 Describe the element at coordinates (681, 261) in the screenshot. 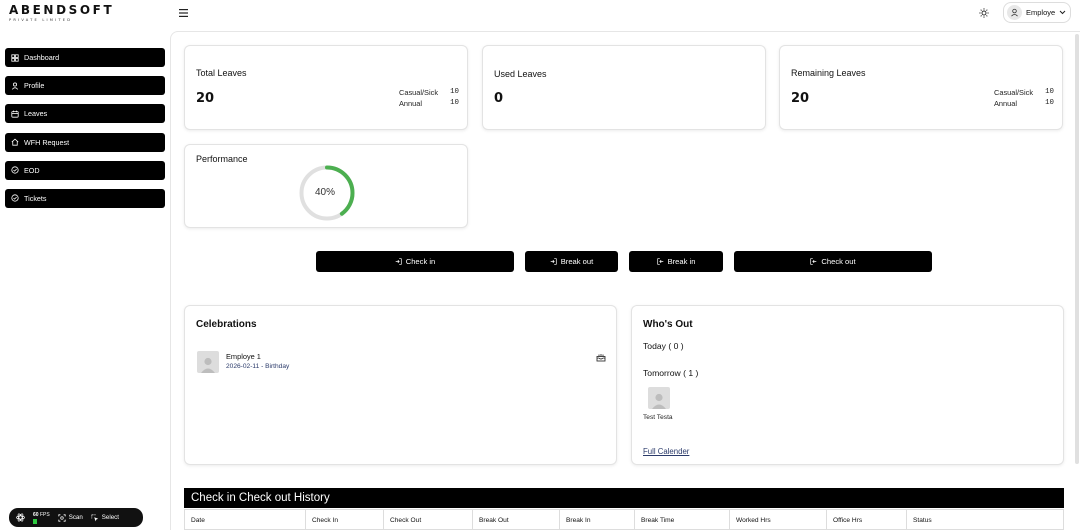

I see `button-label: Break in` at that location.